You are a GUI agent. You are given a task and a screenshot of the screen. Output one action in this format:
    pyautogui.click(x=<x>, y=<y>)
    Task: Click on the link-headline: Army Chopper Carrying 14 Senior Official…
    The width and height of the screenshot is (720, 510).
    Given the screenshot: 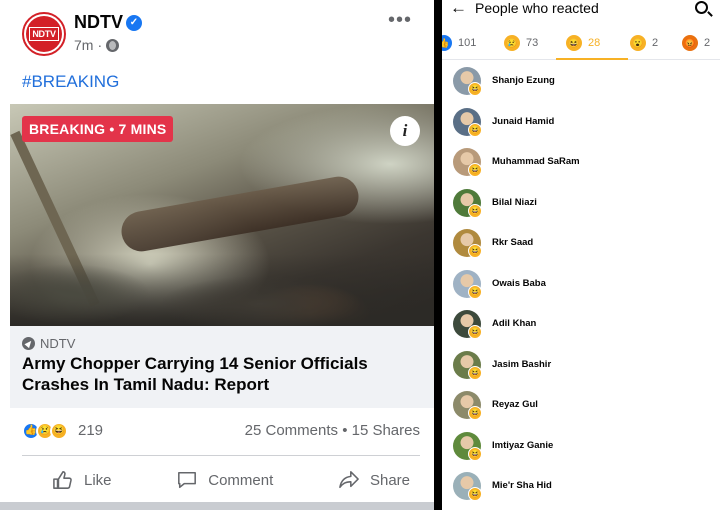 What is the action you would take?
    pyautogui.click(x=195, y=374)
    